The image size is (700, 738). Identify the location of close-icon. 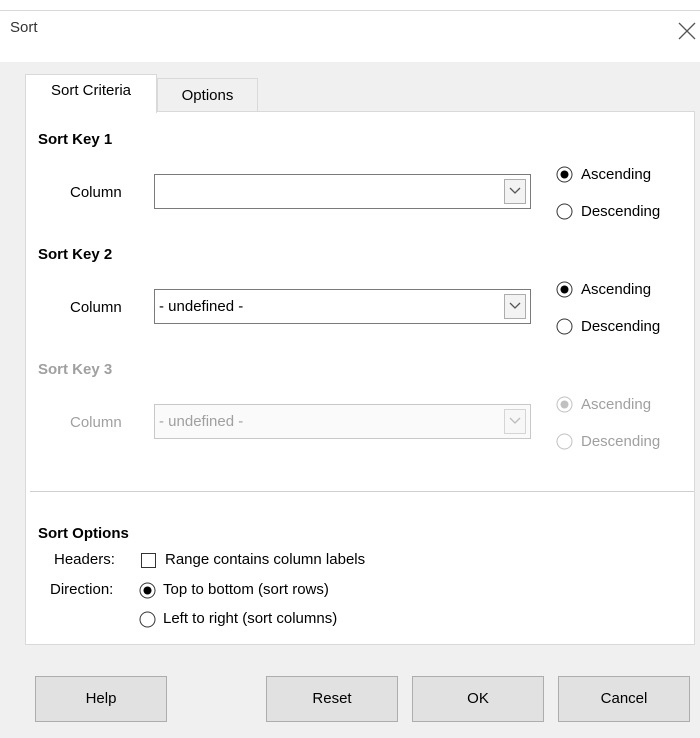
(687, 31).